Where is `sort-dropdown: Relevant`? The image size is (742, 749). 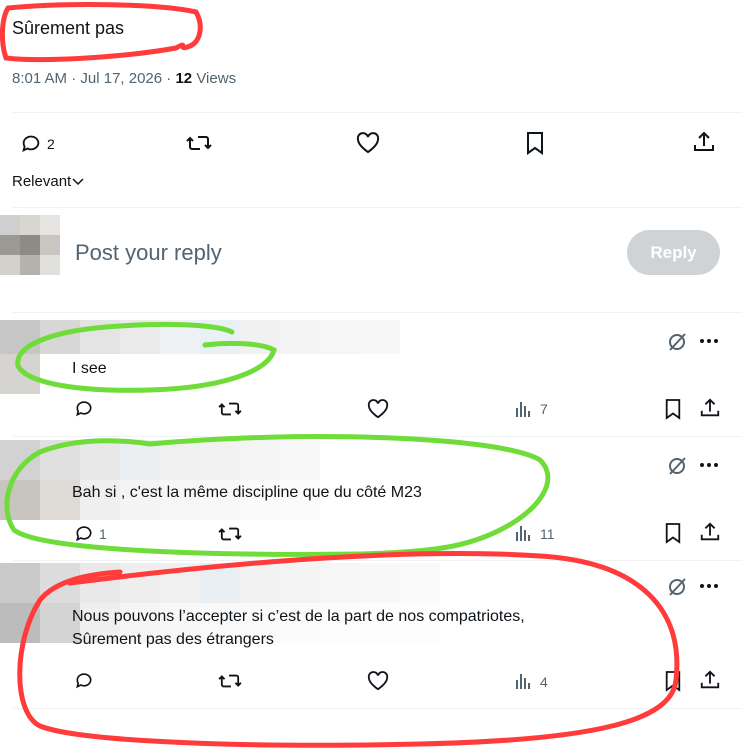 sort-dropdown: Relevant is located at coordinates (48, 181).